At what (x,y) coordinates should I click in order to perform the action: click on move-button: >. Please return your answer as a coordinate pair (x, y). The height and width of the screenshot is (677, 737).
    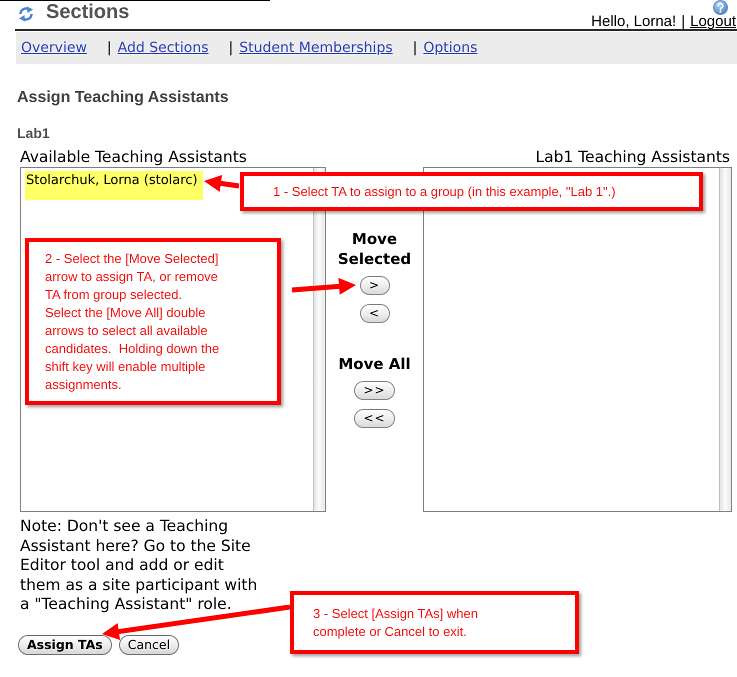
    Looking at the image, I should click on (375, 285).